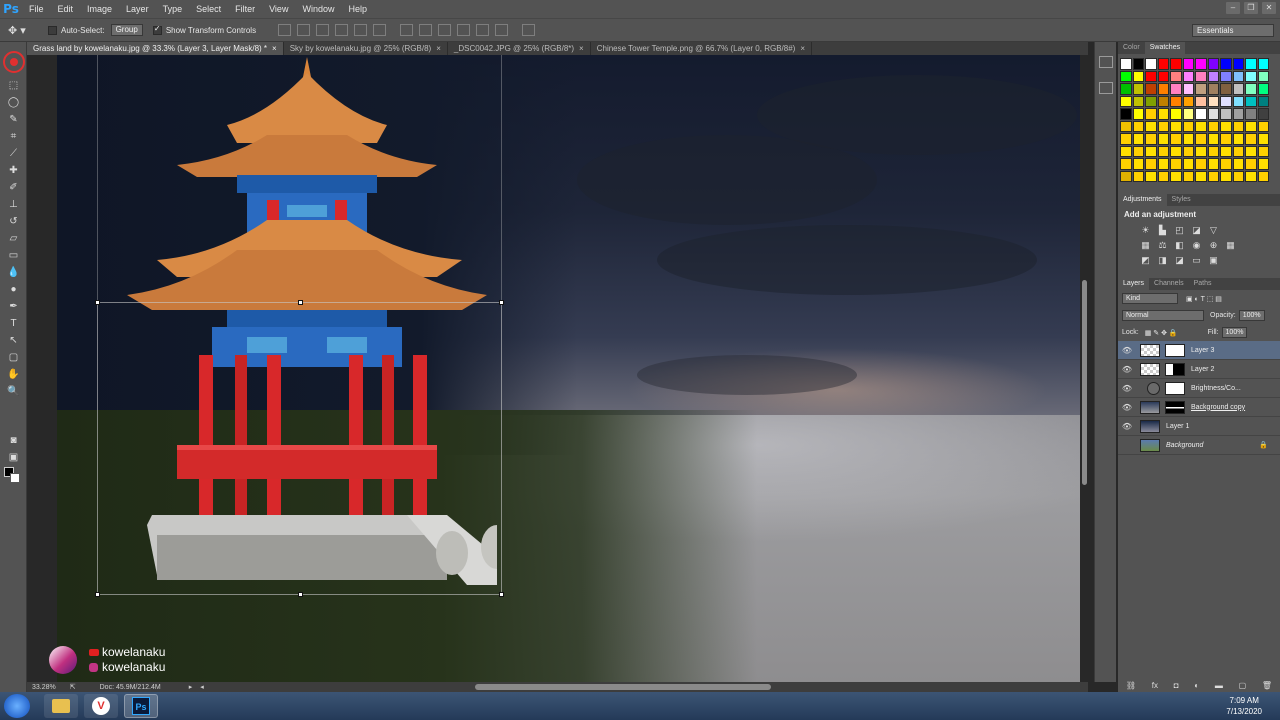 This screenshot has width=1280, height=720. I want to click on zoom-level: 33.28%, so click(44, 687).